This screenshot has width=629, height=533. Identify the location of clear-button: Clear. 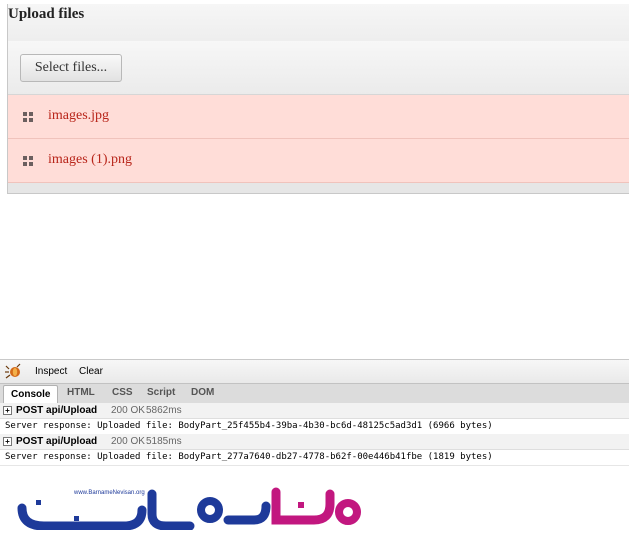
(91, 371).